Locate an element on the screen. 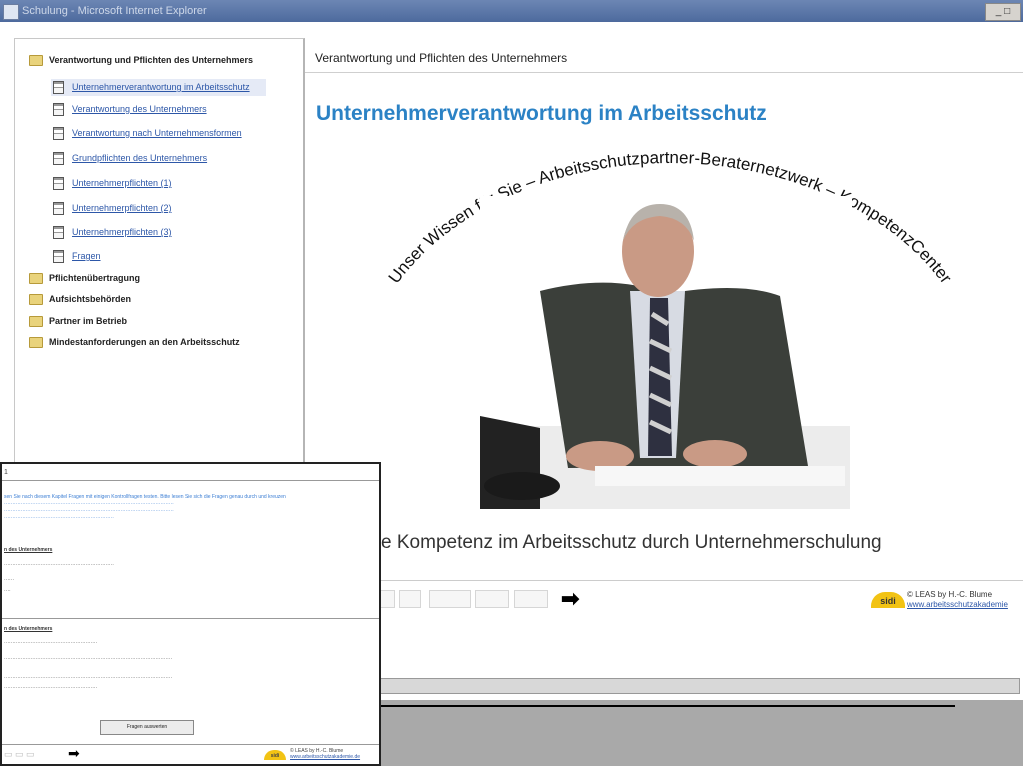 This screenshot has height=766, width=1023. sidebar-item-pflichten-1: Unternehmerpflichten (1) is located at coordinates (112, 183).